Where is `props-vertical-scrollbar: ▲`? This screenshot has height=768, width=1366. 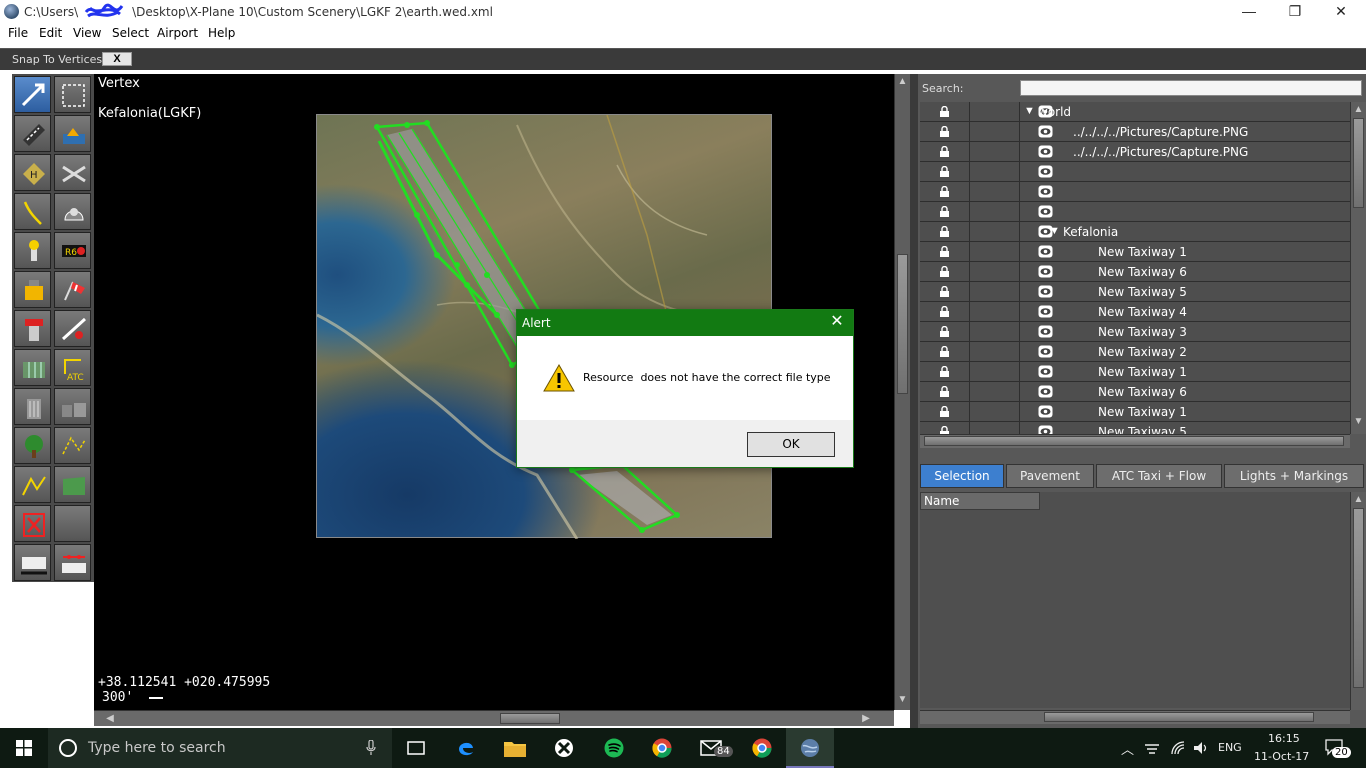
props-vertical-scrollbar: ▲ is located at coordinates (1358, 601).